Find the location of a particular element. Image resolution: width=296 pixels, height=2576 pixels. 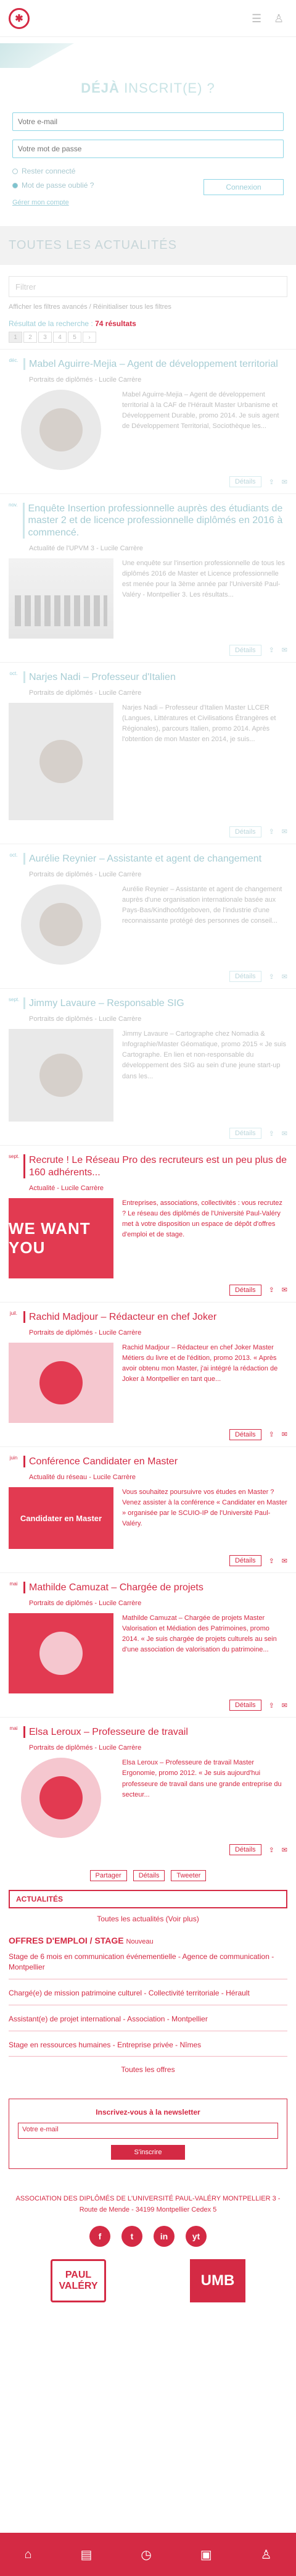

article-title: Jimmy Lavaure – Responsable SIG is located at coordinates (103, 1003).